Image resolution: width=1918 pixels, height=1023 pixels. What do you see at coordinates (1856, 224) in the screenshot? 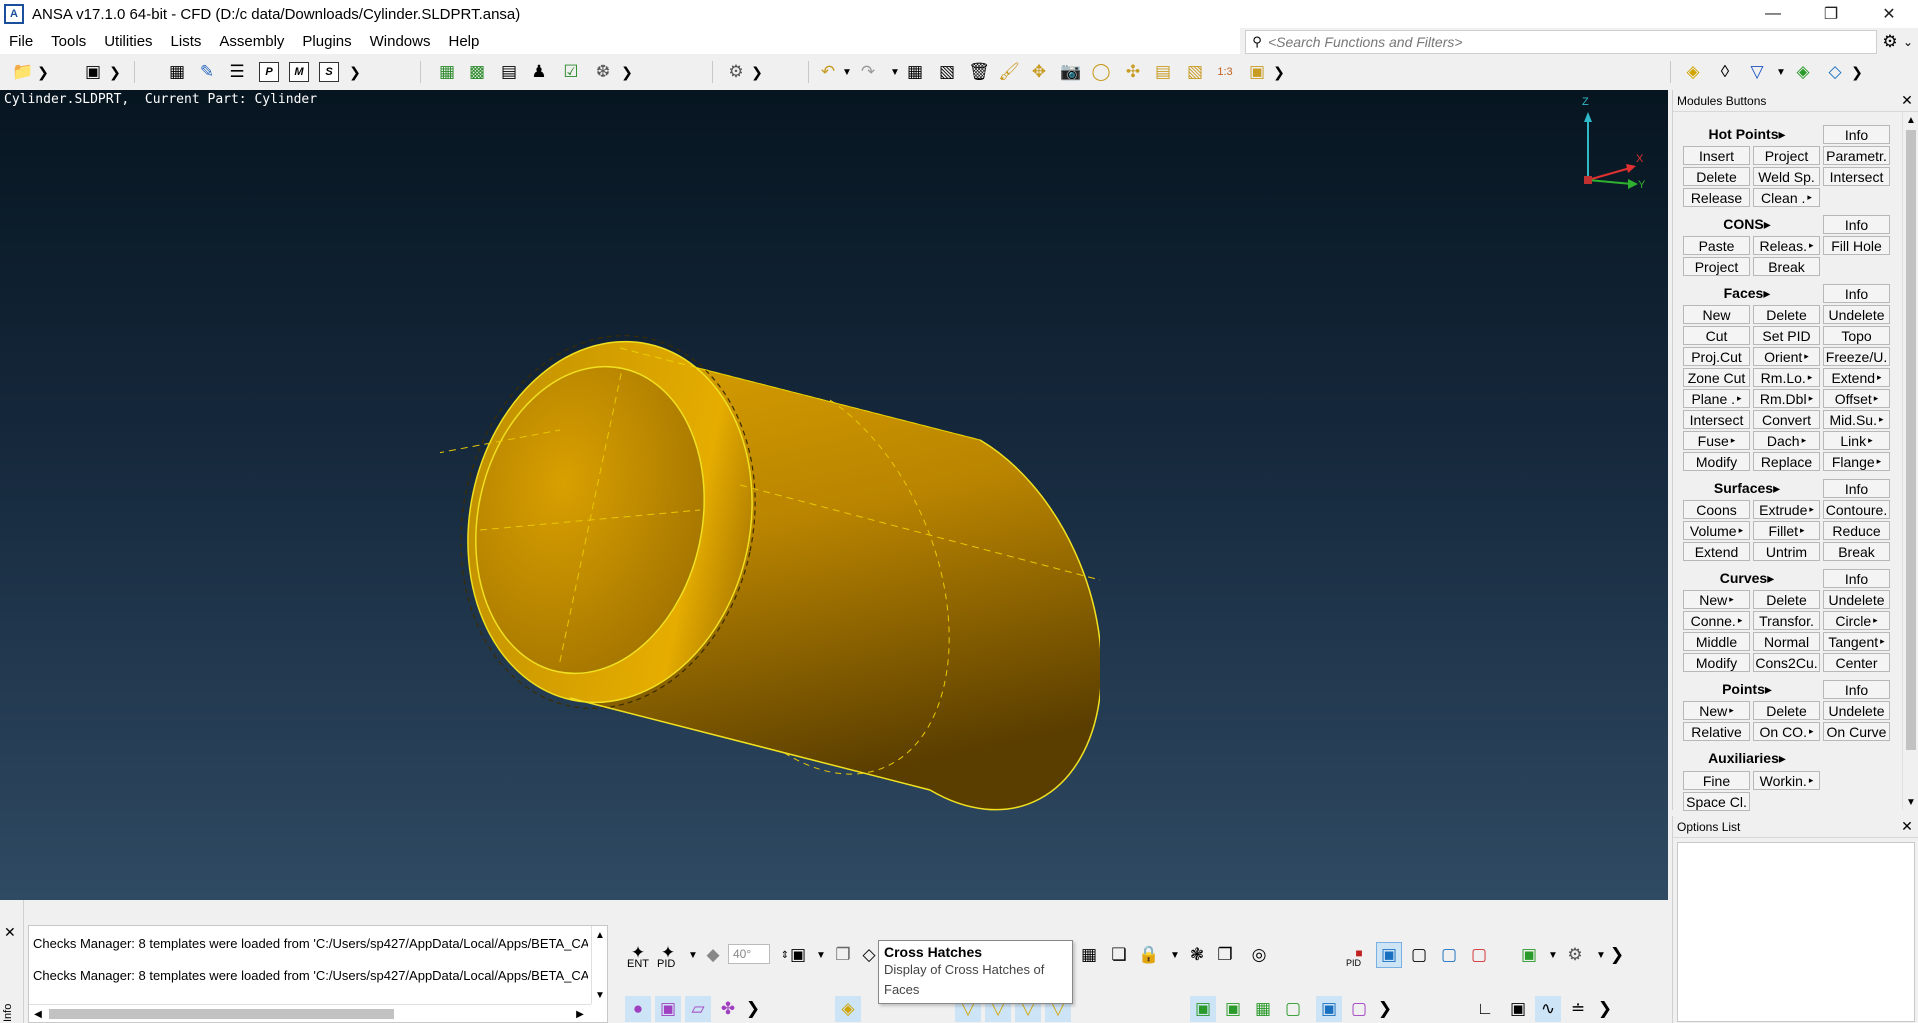
I see `cons-info-button: Info` at bounding box center [1856, 224].